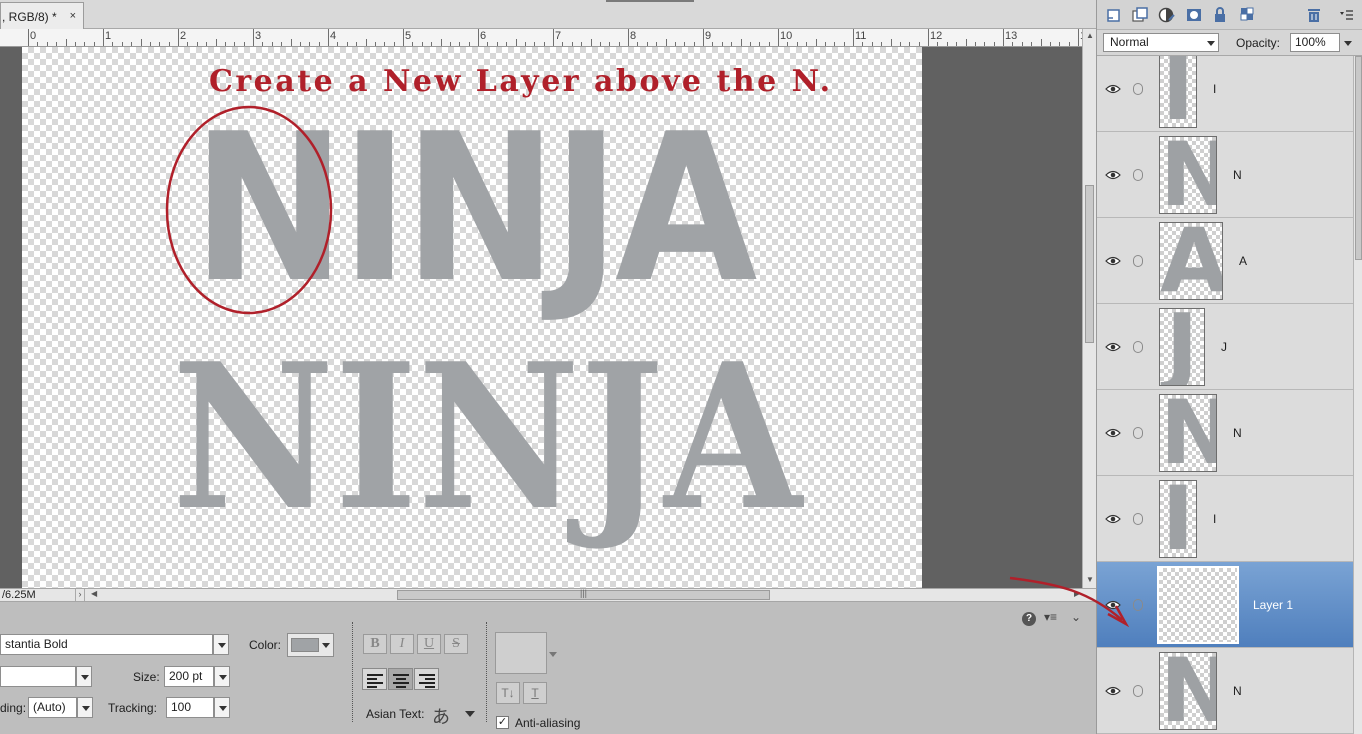 The height and width of the screenshot is (734, 1362). What do you see at coordinates (553, 654) in the screenshot?
I see `style-dropdown-icon` at bounding box center [553, 654].